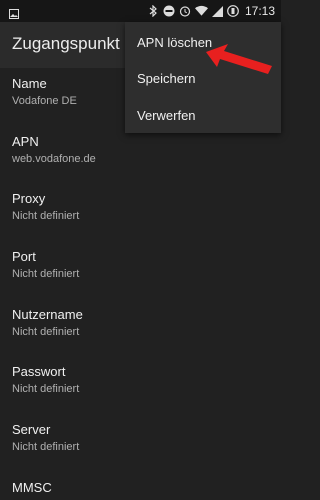  I want to click on field-apn: APN web.vodafone.de, so click(54, 150).